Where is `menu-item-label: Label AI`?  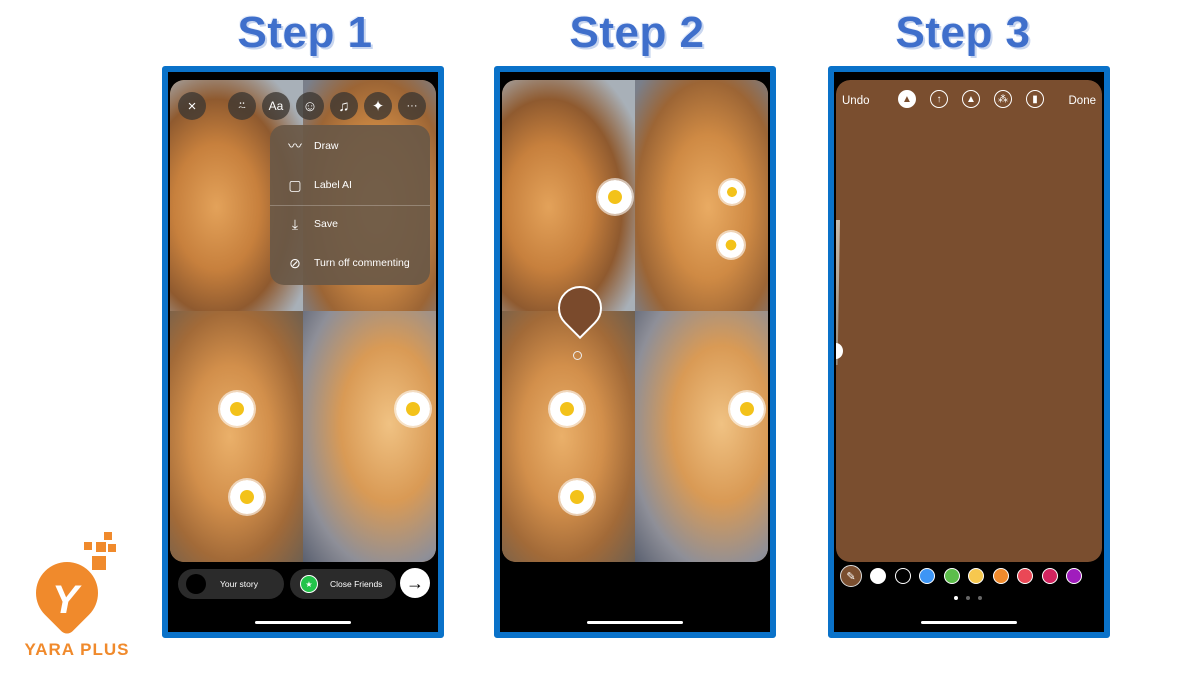 menu-item-label: Label AI is located at coordinates (333, 185).